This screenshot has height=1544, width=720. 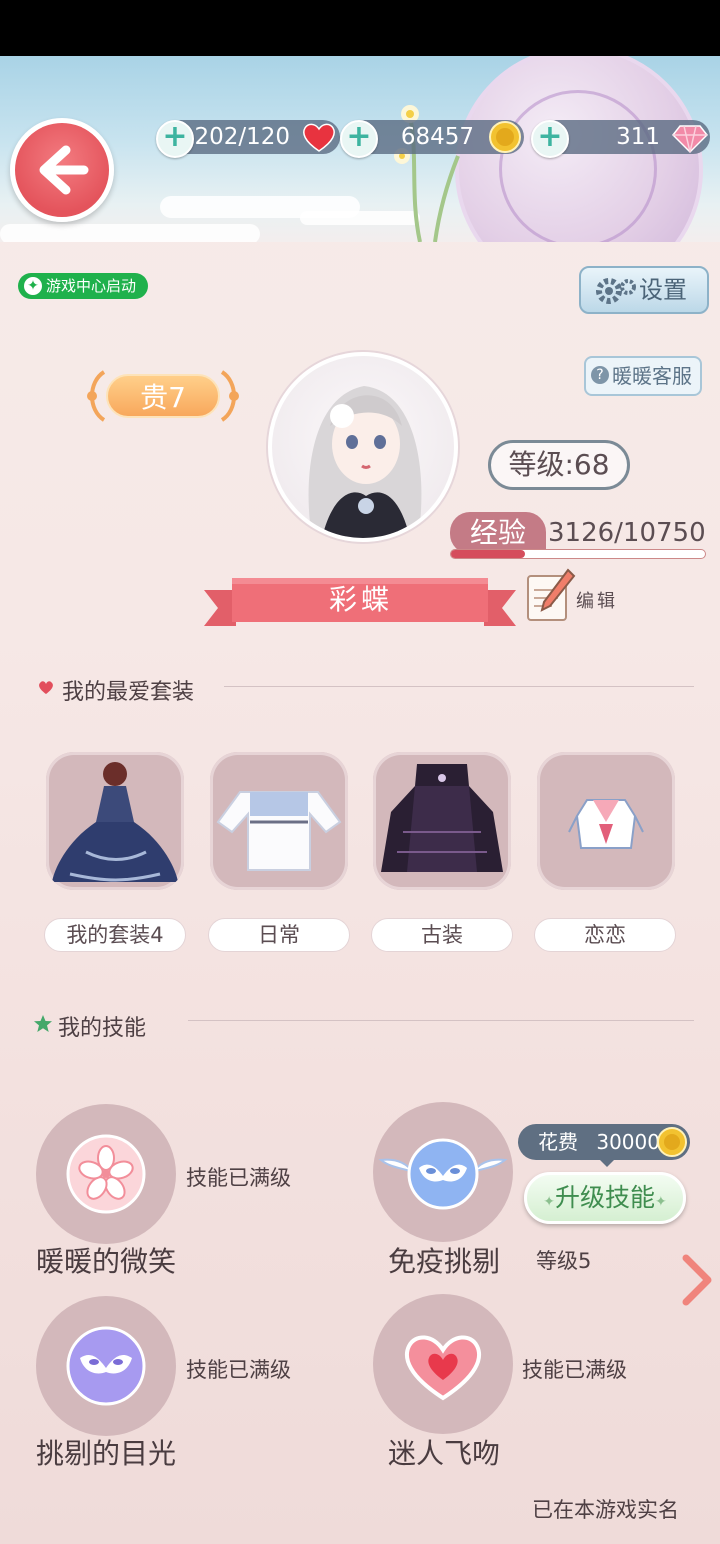 I want to click on player-level: 等级:68, so click(x=559, y=465).